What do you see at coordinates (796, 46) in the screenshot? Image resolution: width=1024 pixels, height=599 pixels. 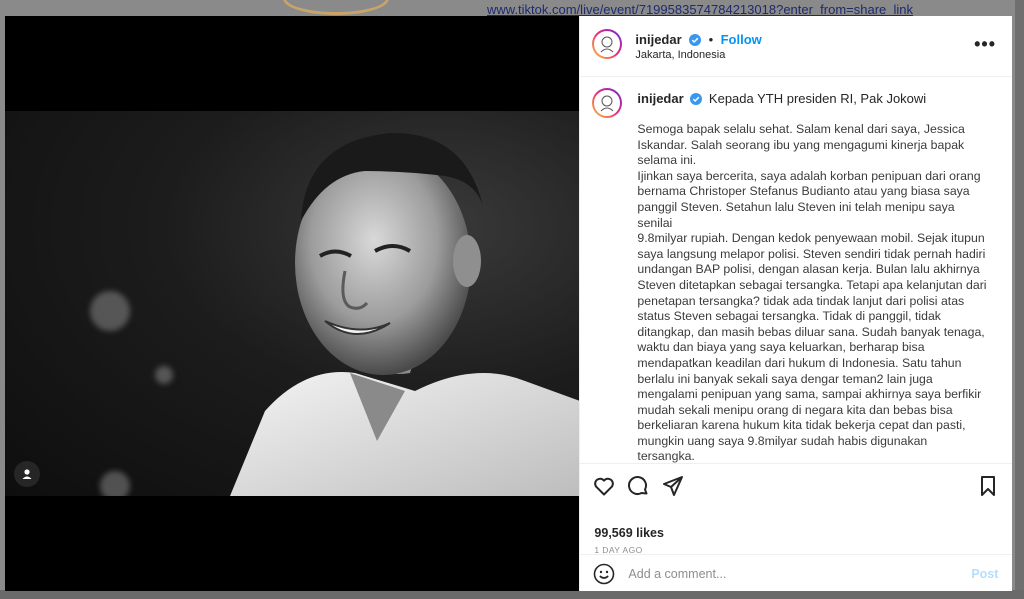 I see `post-header: inijedar • Follow Jakarta, Indonesia •••` at bounding box center [796, 46].